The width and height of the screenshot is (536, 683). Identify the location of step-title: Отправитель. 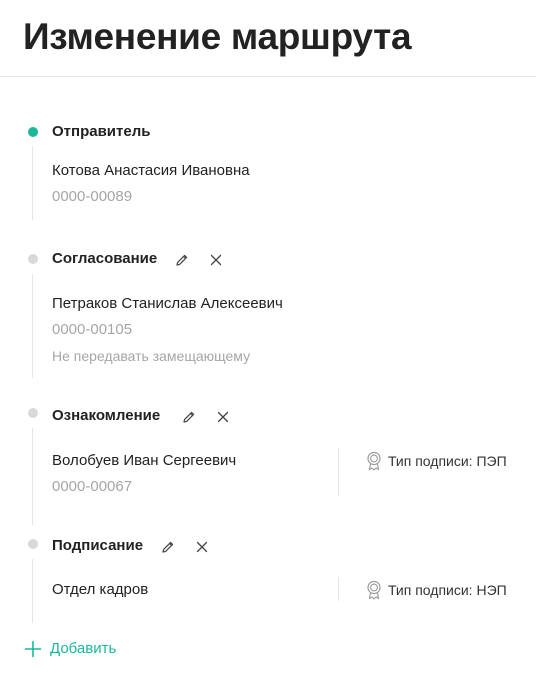
(101, 131).